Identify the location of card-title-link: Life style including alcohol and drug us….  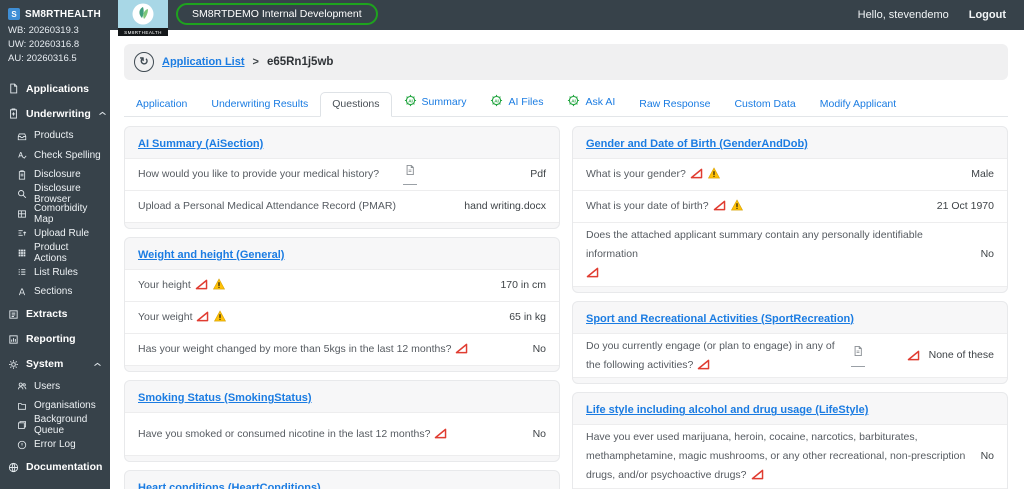
(727, 410).